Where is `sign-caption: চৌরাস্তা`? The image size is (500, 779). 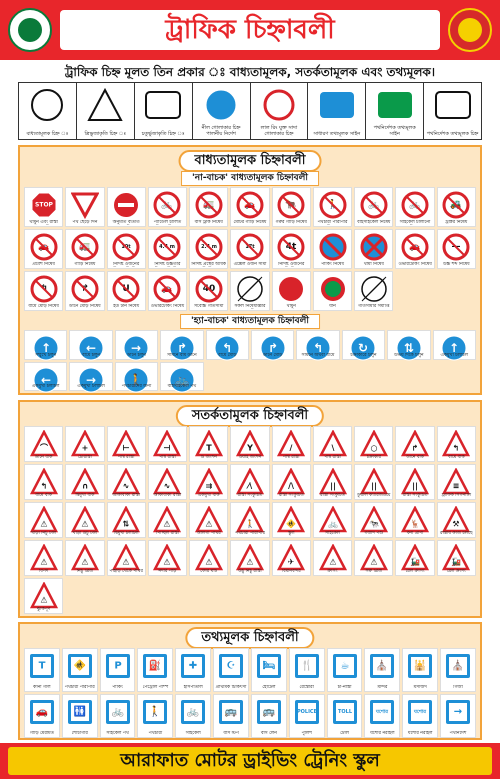
sign-caption: চৌরাস্তা is located at coordinates (84, 457).